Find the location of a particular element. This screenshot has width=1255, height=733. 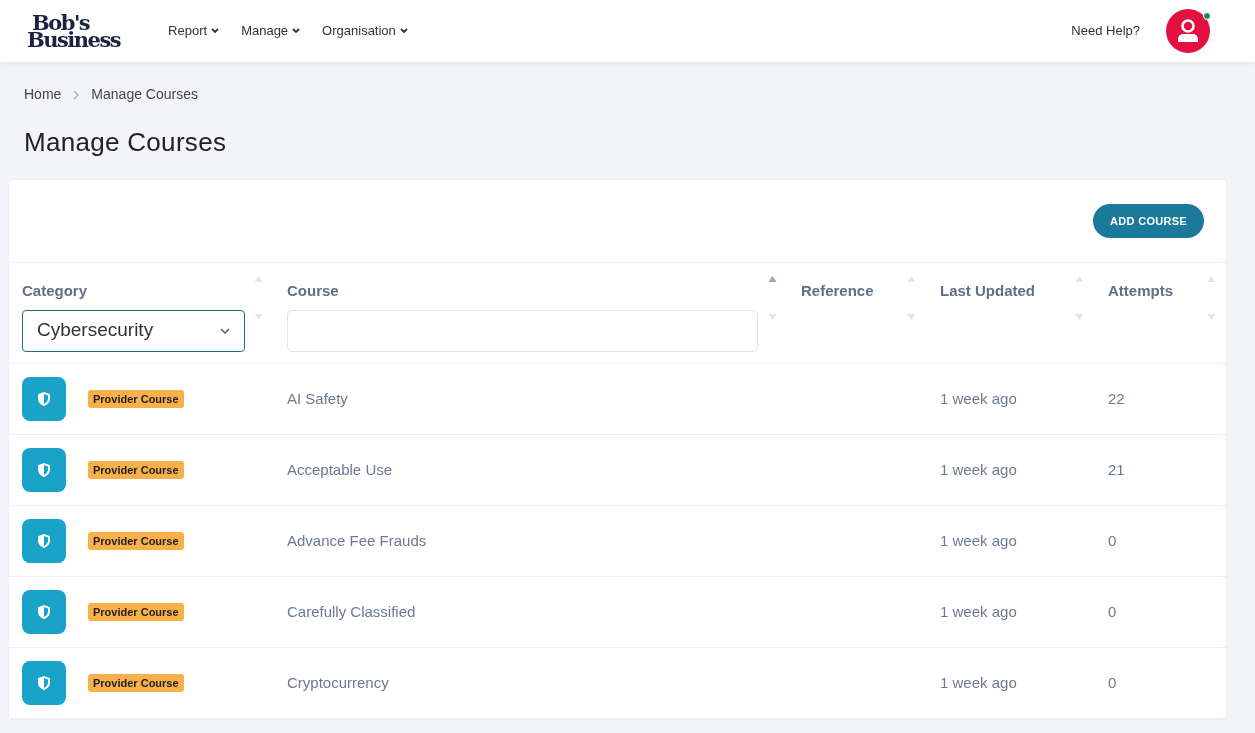

column-header: Attempts is located at coordinates (1140, 291).